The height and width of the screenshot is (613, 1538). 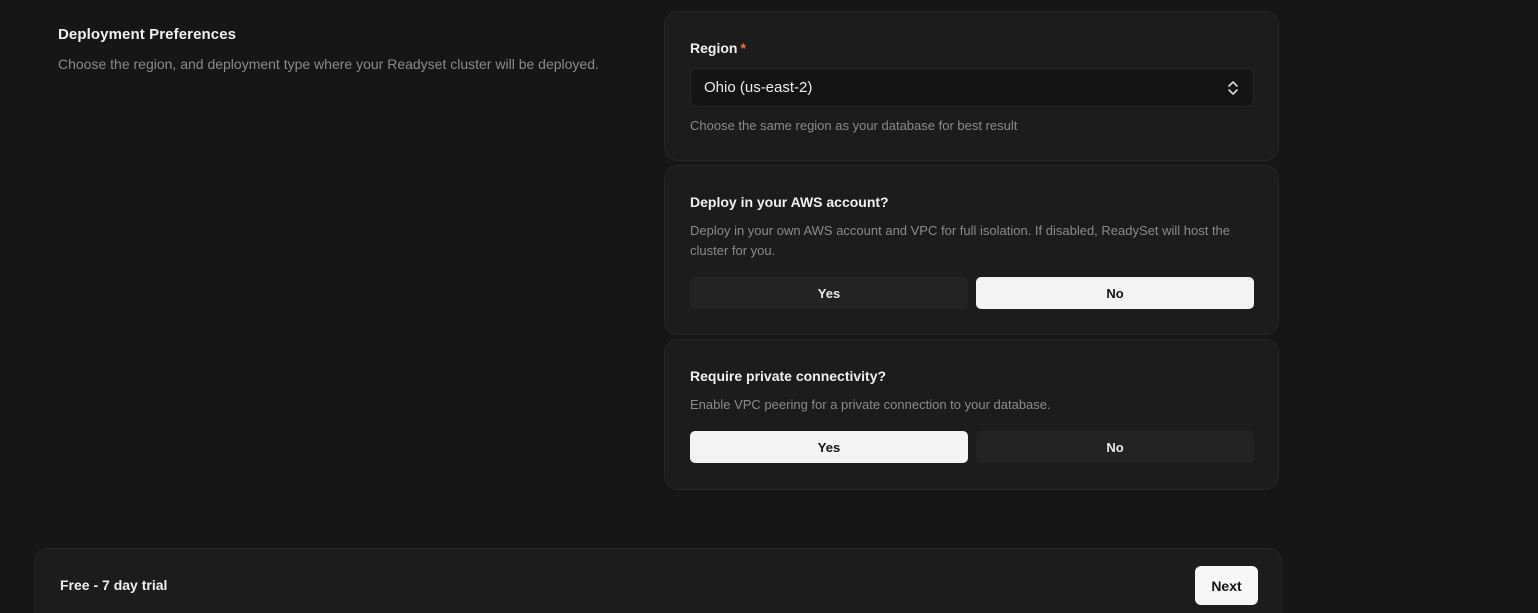 What do you see at coordinates (147, 34) in the screenshot?
I see `section-title: Deployment Preferences` at bounding box center [147, 34].